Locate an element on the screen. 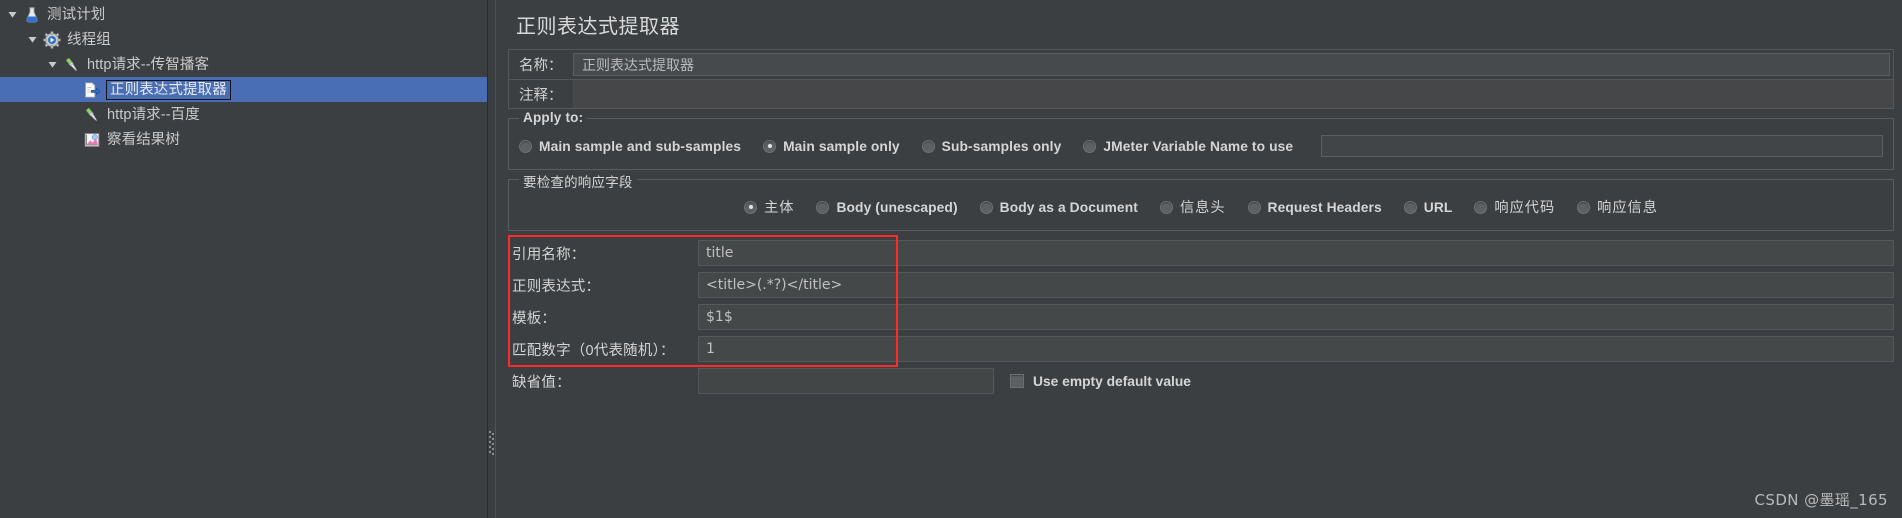 This screenshot has width=1902, height=518. param-row-2: 模板： $1$ is located at coordinates (1201, 317).